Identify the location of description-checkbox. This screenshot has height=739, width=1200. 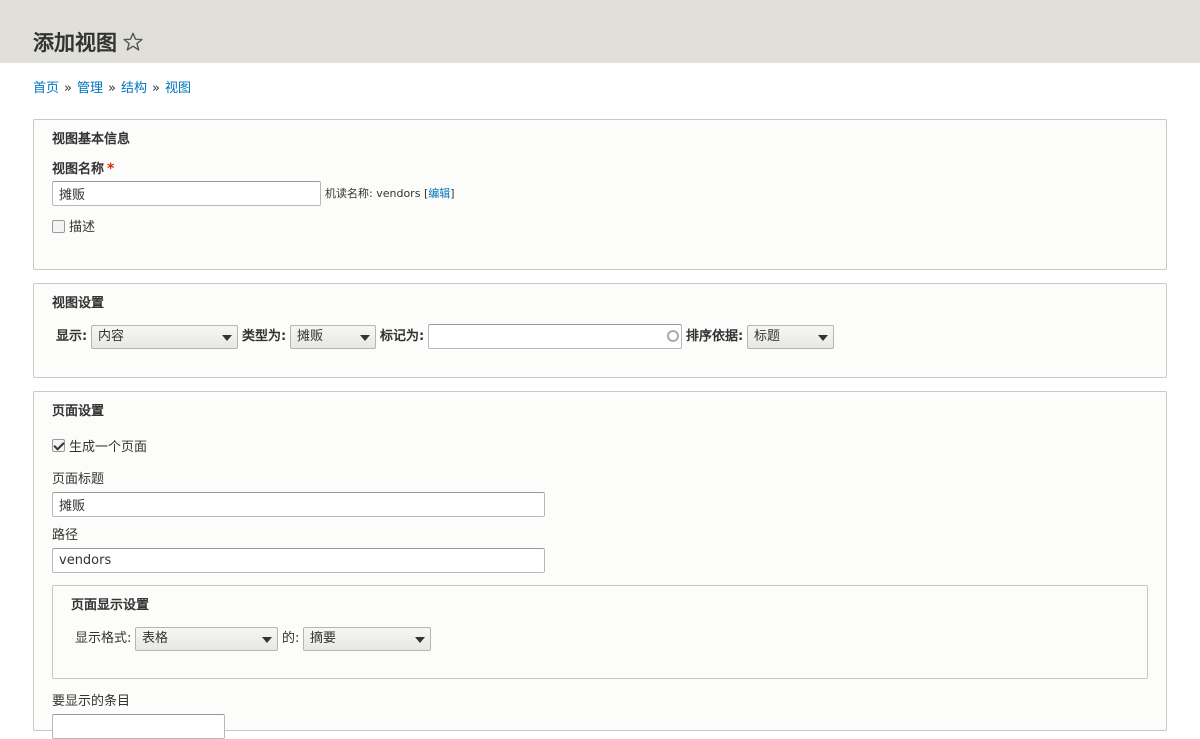
(58, 226).